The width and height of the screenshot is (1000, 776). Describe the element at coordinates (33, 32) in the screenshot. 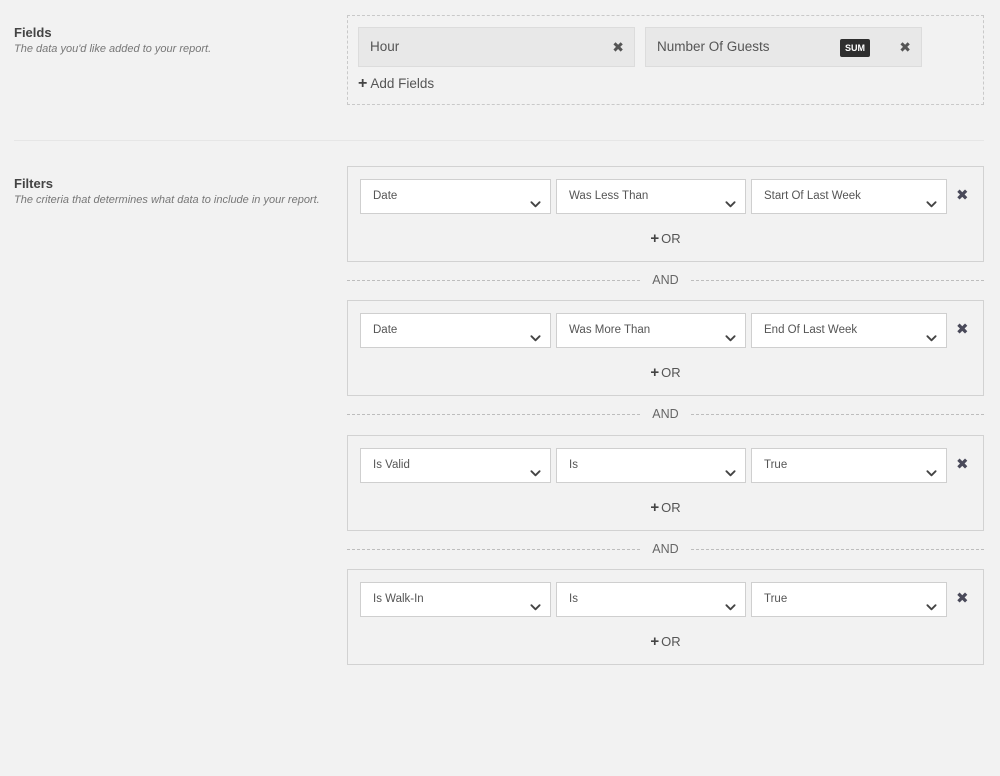

I see `fields-title: Fields` at that location.